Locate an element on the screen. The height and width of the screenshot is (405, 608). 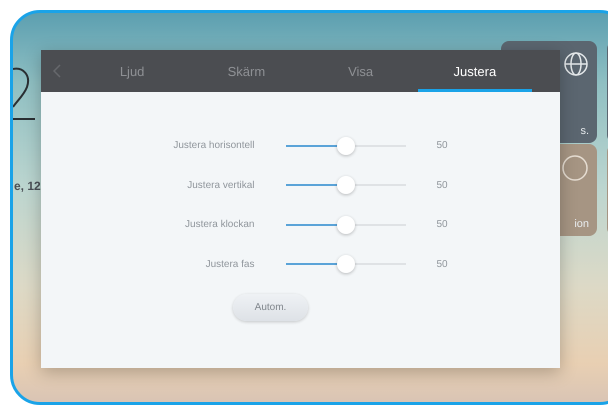
globe-icon is located at coordinates (576, 64).